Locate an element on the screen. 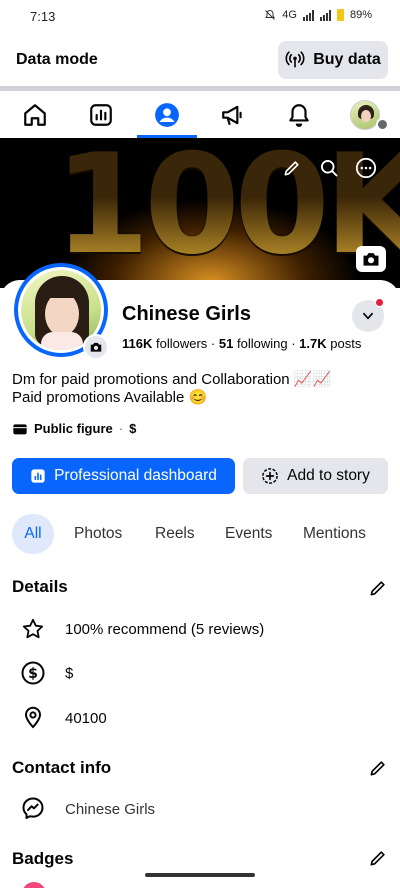  nav-notifications is located at coordinates (299, 114).